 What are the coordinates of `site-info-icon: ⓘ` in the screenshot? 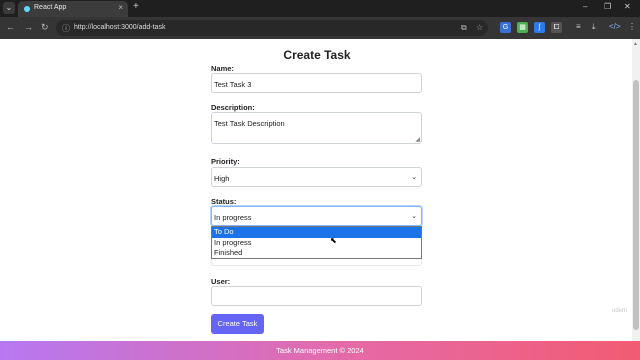 It's located at (66, 28).